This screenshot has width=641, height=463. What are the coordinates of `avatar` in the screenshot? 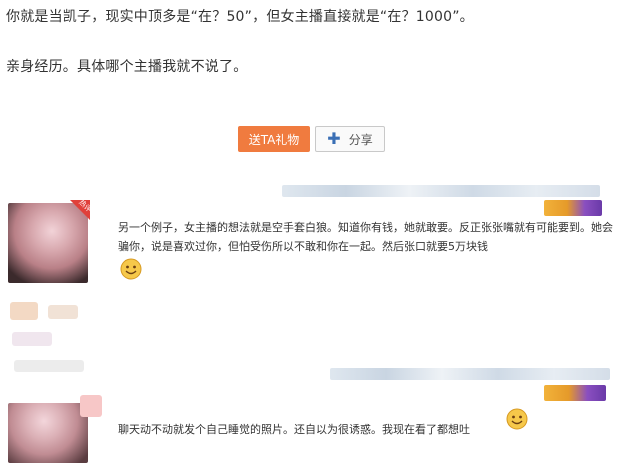 It's located at (48, 433).